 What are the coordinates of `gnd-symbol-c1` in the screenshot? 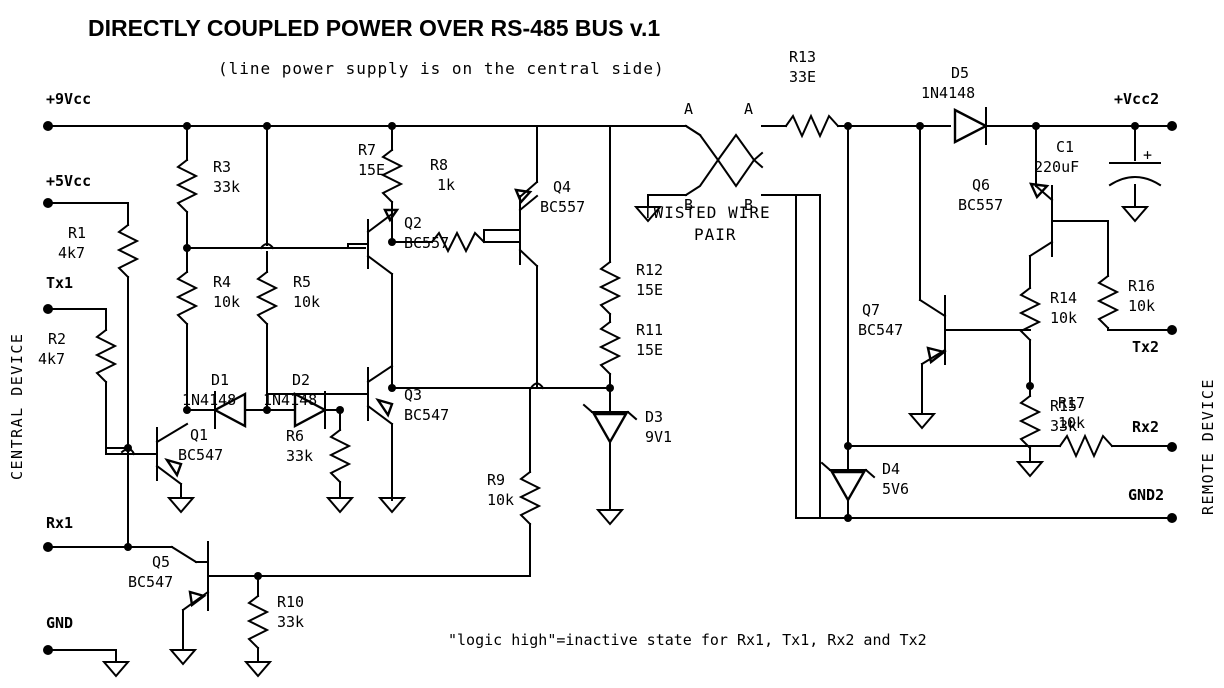 It's located at (1135, 214).